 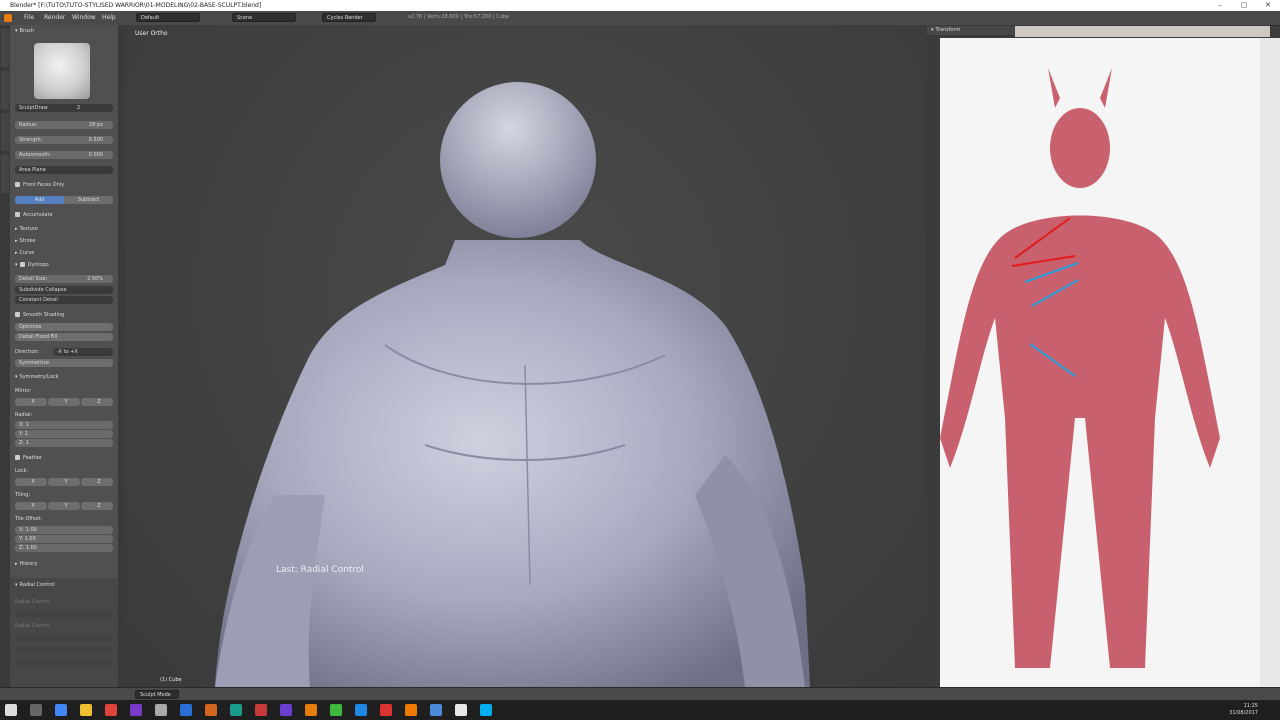 What do you see at coordinates (64, 253) in the screenshot?
I see `curve-panel-header: ▸ Curve` at bounding box center [64, 253].